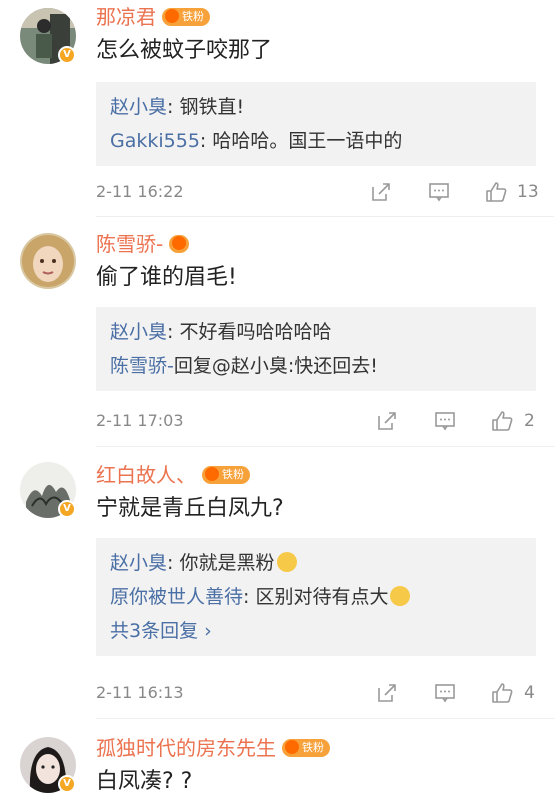  I want to click on comment-text: 宁就是青丘白凤九?, so click(190, 508).